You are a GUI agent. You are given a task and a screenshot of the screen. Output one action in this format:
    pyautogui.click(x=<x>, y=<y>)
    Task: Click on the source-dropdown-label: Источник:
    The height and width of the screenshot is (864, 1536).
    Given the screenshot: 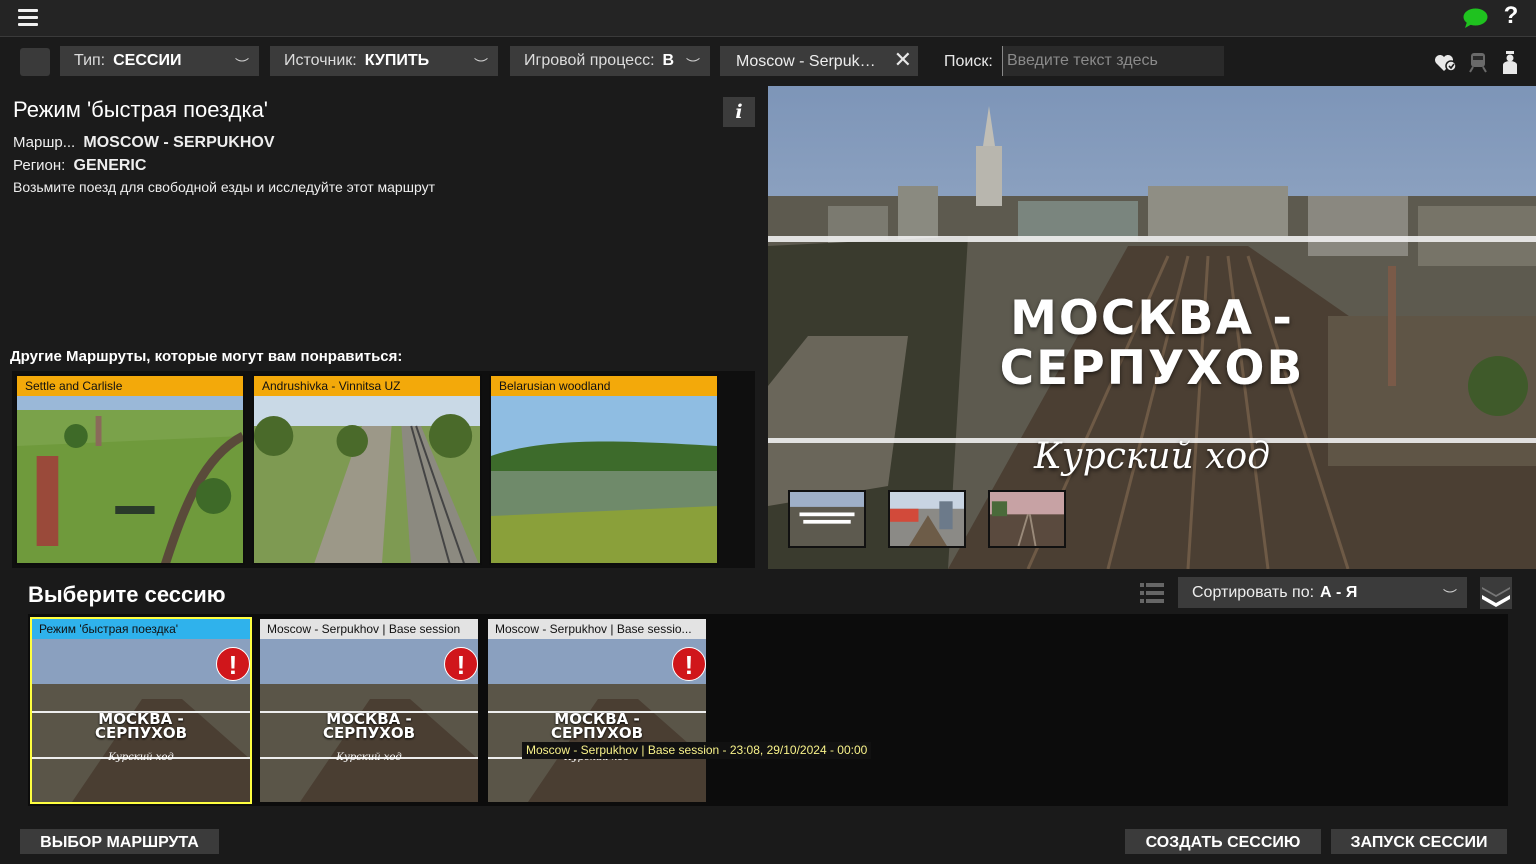 What is the action you would take?
    pyautogui.click(x=320, y=60)
    